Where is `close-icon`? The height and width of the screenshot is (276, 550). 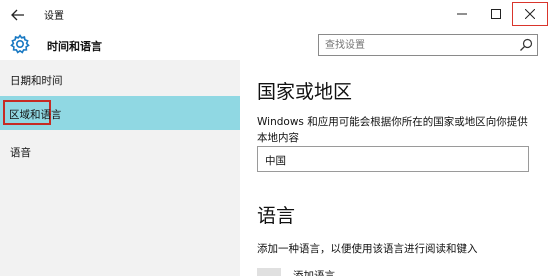 close-icon is located at coordinates (530, 14).